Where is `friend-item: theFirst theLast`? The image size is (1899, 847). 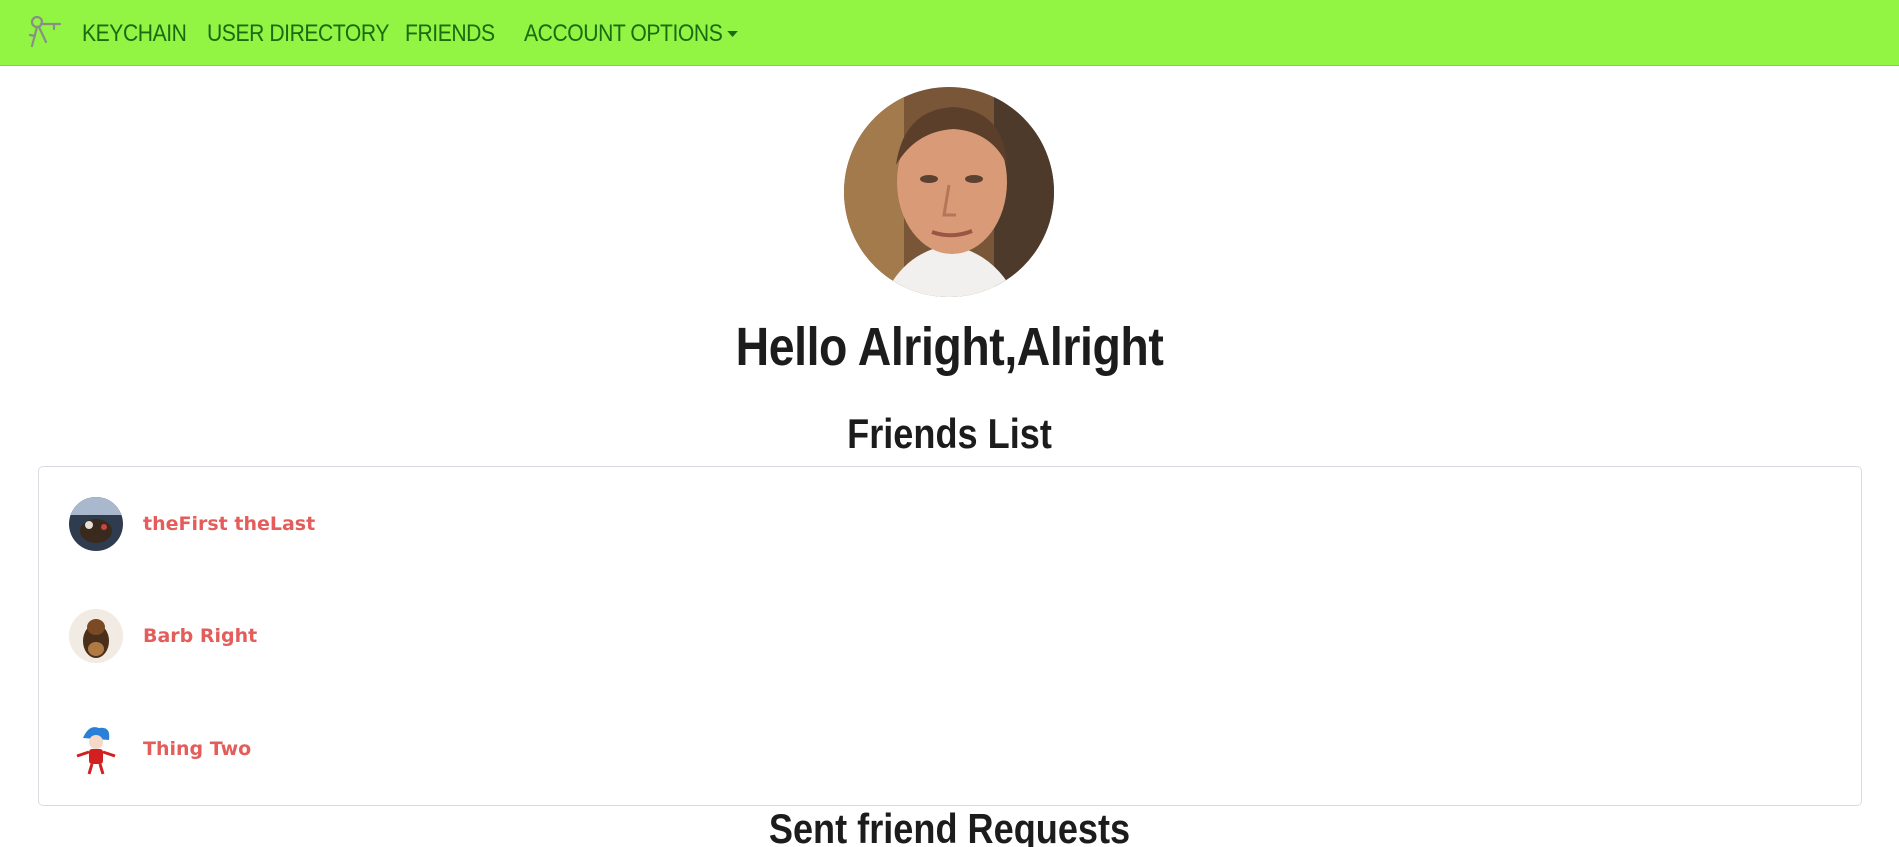 friend-item: theFirst theLast is located at coordinates (192, 524).